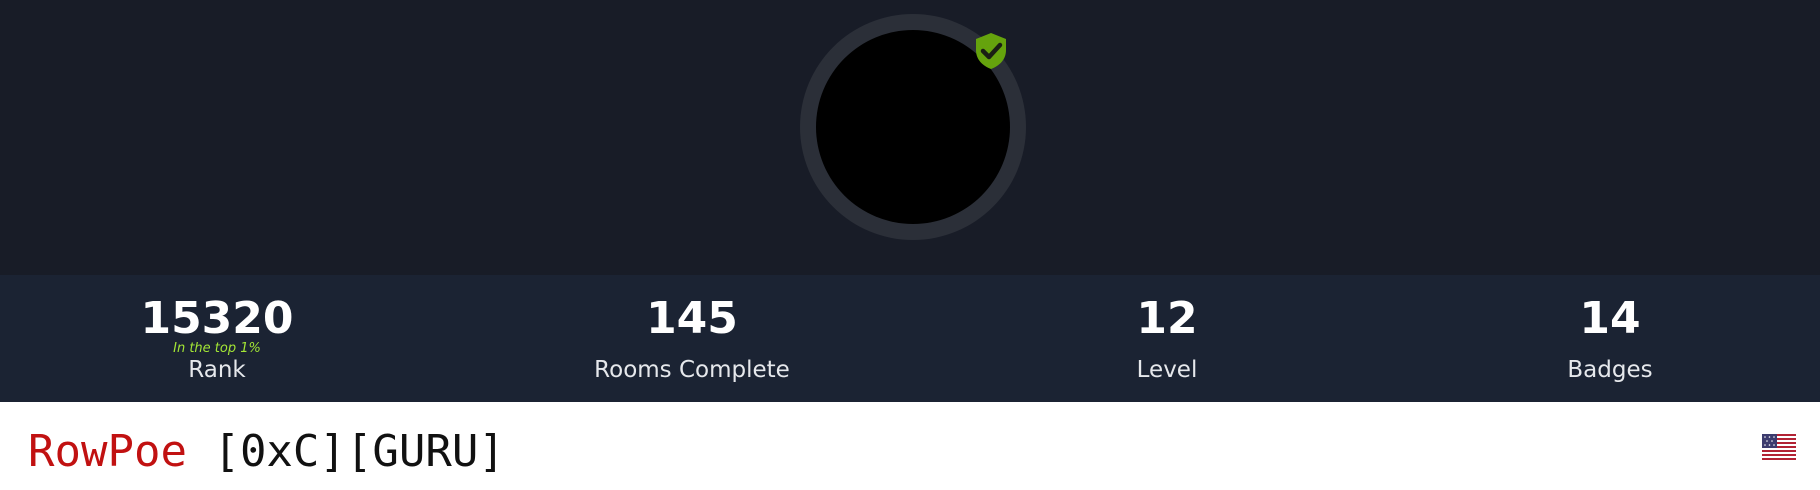  Describe the element at coordinates (1610, 318) in the screenshot. I see `badges-value: 14` at that location.